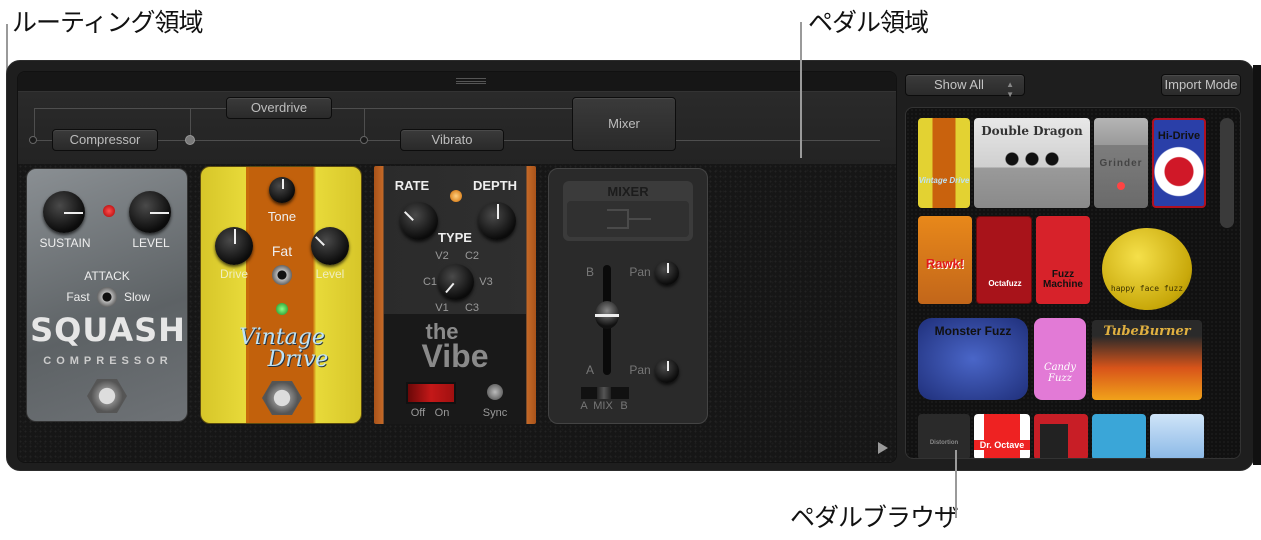 The width and height of the screenshot is (1261, 540). What do you see at coordinates (282, 309) in the screenshot?
I see `vintage-drive-led` at bounding box center [282, 309].